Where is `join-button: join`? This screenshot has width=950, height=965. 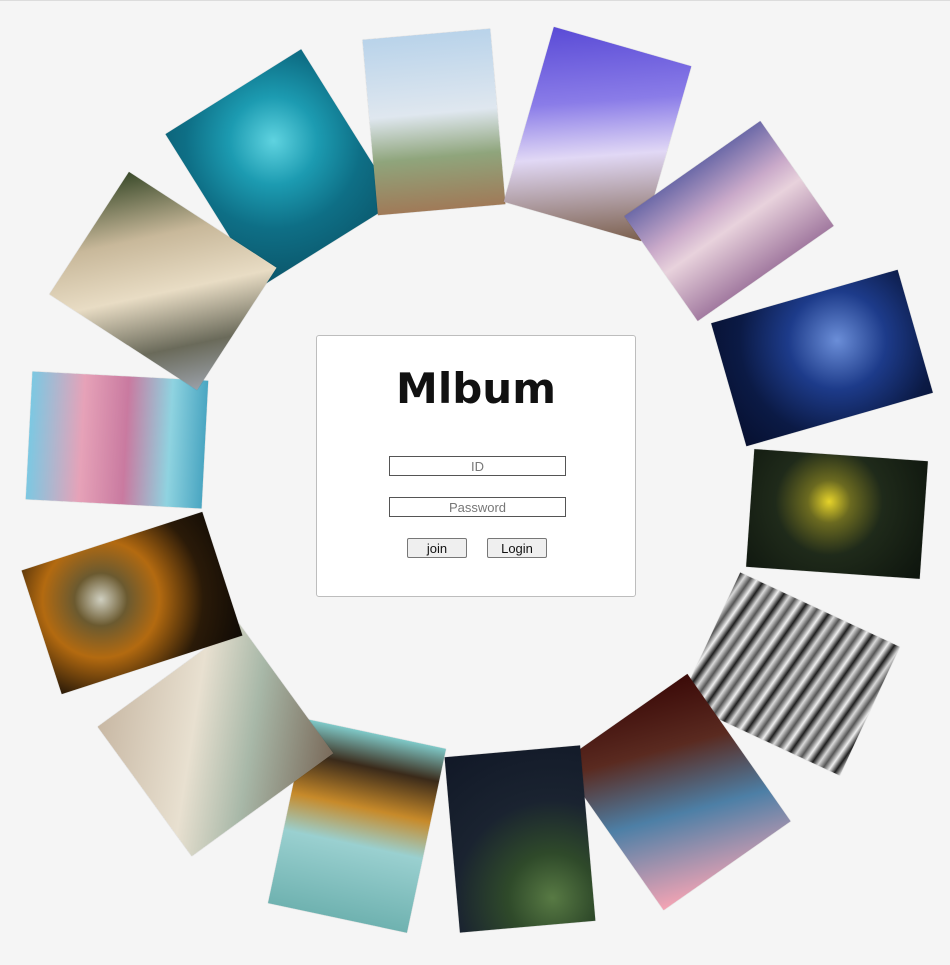
join-button: join is located at coordinates (437, 548).